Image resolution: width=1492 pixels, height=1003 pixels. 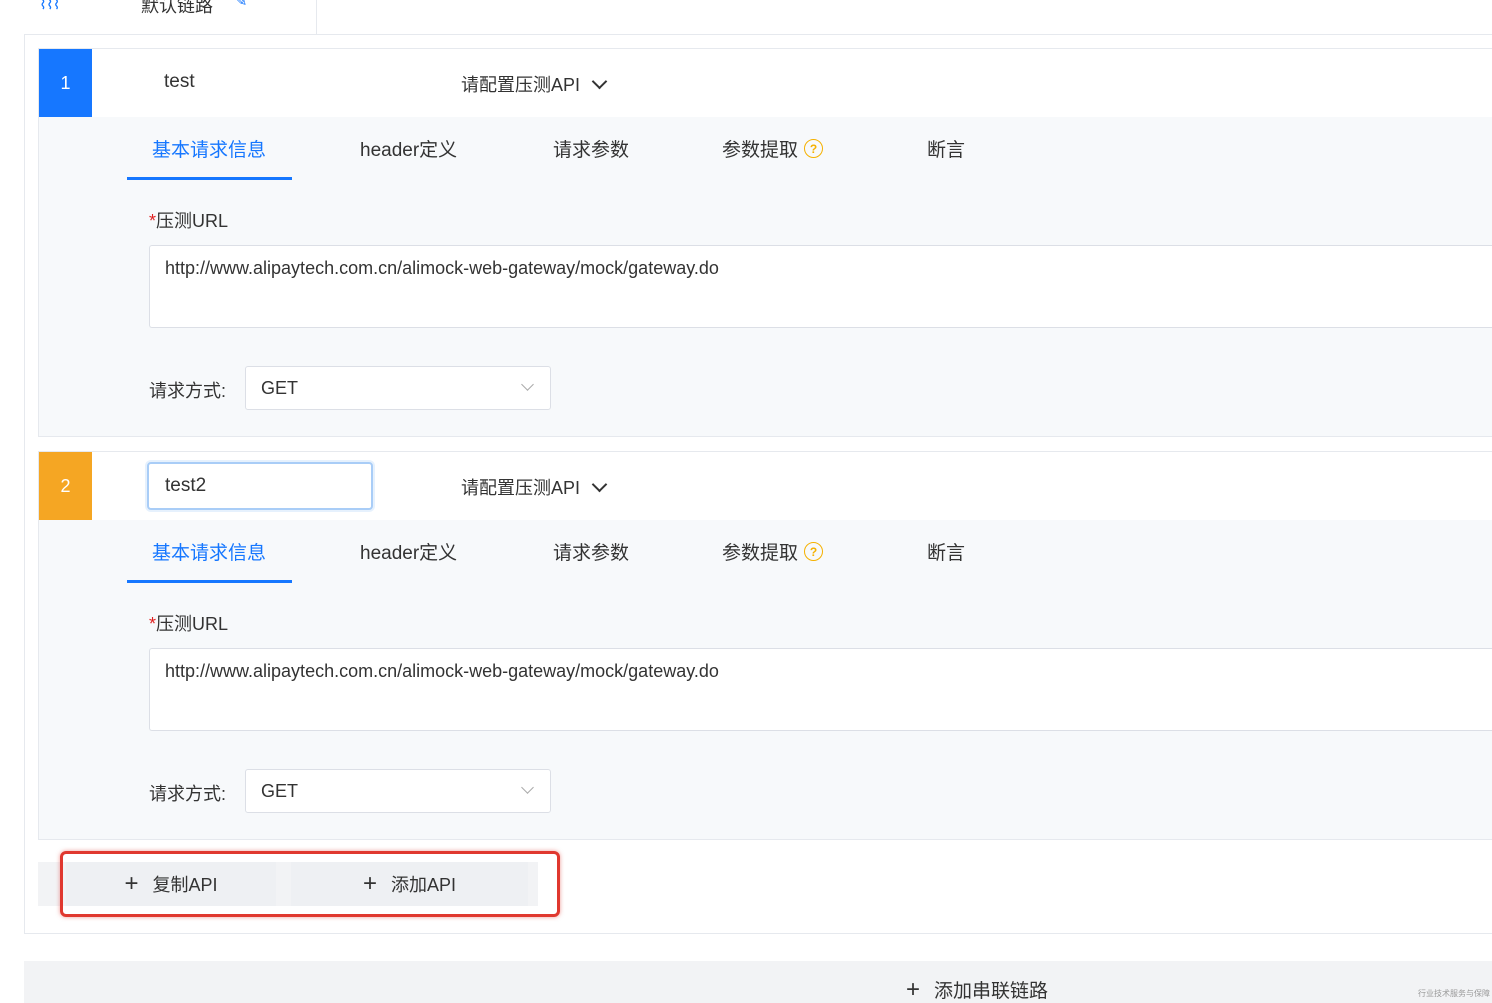 I want to click on api-card-header: 2 test2 请配置压测API, so click(x=765, y=486).